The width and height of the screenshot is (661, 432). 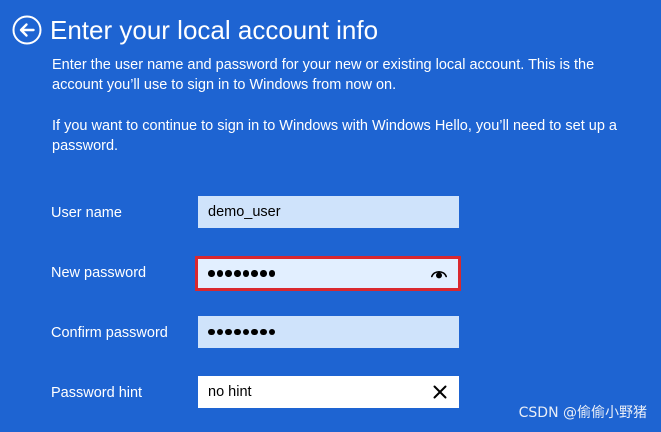 I want to click on password-hint-input: no hint, so click(x=328, y=392).